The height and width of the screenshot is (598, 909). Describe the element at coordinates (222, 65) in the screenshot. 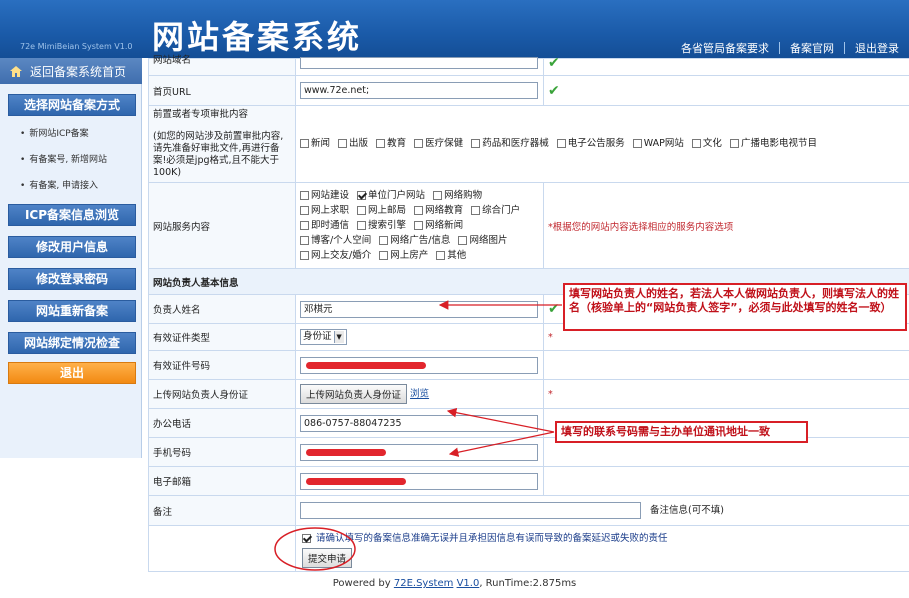

I see `site-name-label: 网站域名` at that location.